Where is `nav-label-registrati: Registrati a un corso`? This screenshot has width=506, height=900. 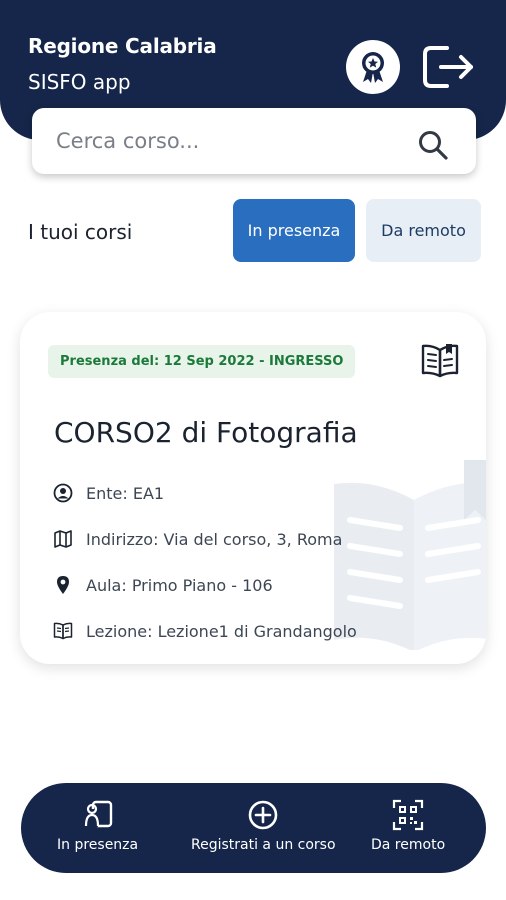 nav-label-registrati: Registrati a un corso is located at coordinates (263, 845).